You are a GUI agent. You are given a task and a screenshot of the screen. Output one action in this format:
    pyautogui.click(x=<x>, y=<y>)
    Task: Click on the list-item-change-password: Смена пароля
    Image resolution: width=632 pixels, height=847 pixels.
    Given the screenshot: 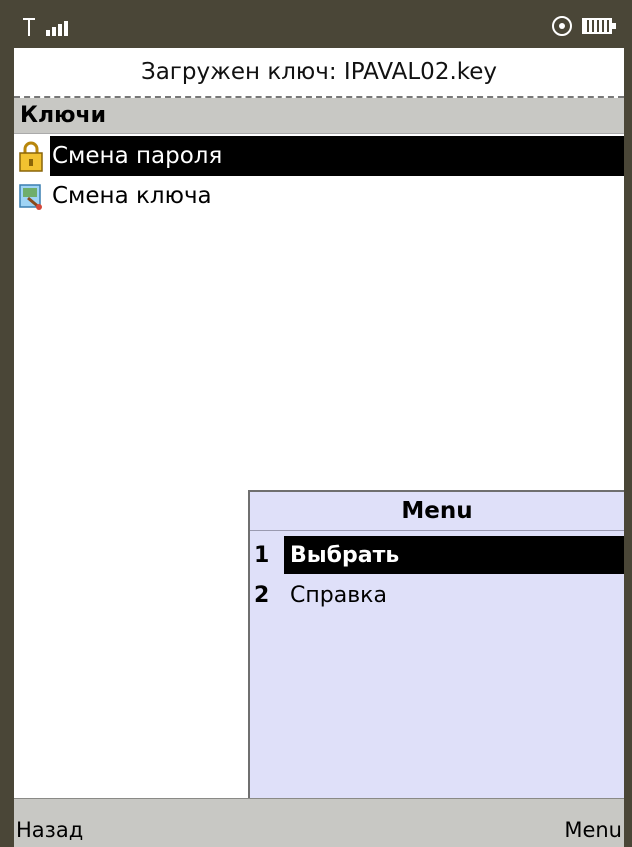 What is the action you would take?
    pyautogui.click(x=319, y=156)
    